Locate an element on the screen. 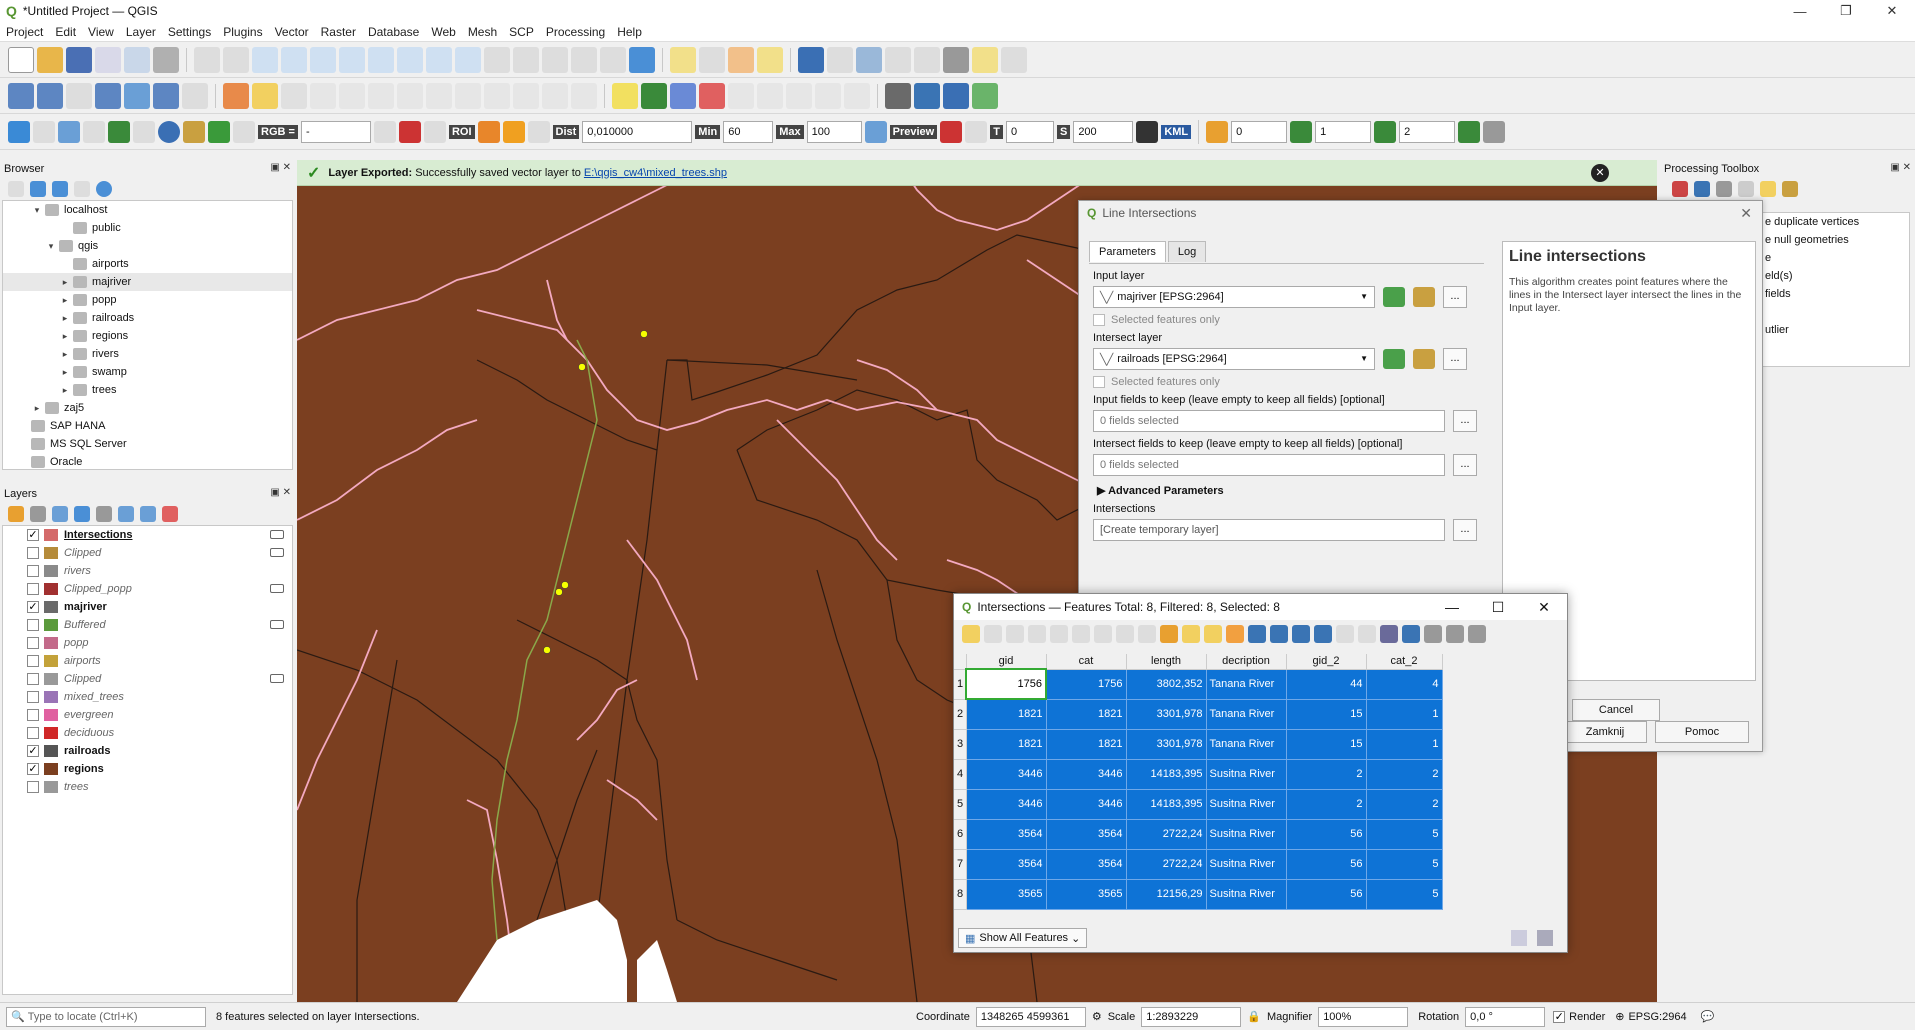 The width and height of the screenshot is (1915, 1030). column-header: gid_2 is located at coordinates (1326, 662).